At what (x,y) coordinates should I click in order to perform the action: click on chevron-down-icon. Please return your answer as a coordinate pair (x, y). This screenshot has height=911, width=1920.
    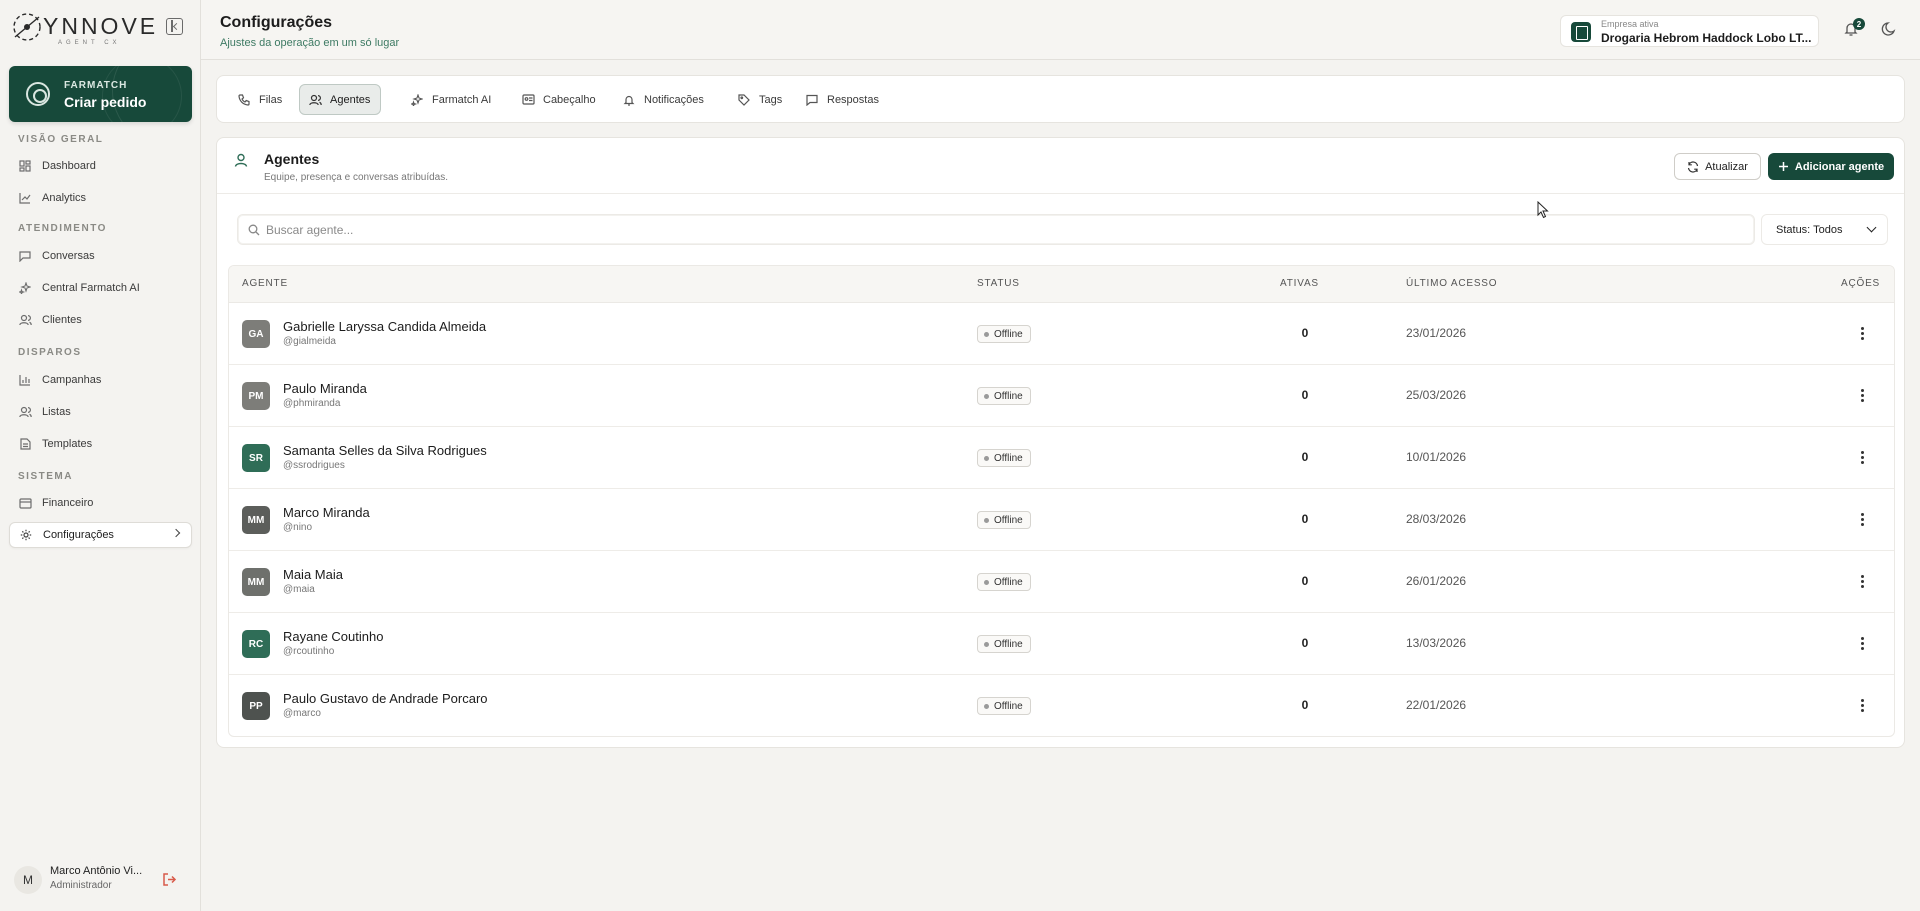
    Looking at the image, I should click on (1871, 227).